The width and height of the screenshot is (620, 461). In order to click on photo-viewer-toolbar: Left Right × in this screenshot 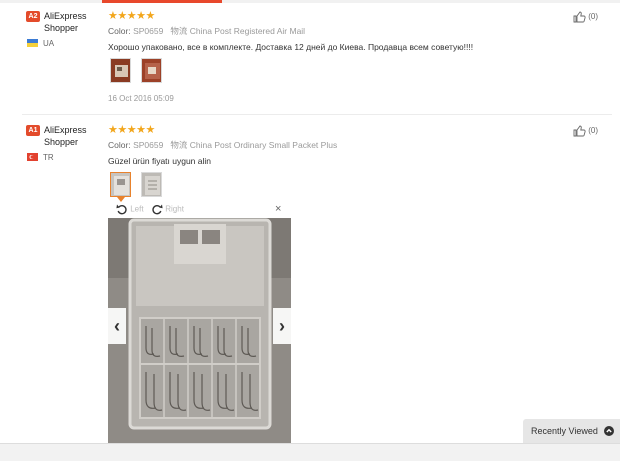, I will do `click(199, 210)`.